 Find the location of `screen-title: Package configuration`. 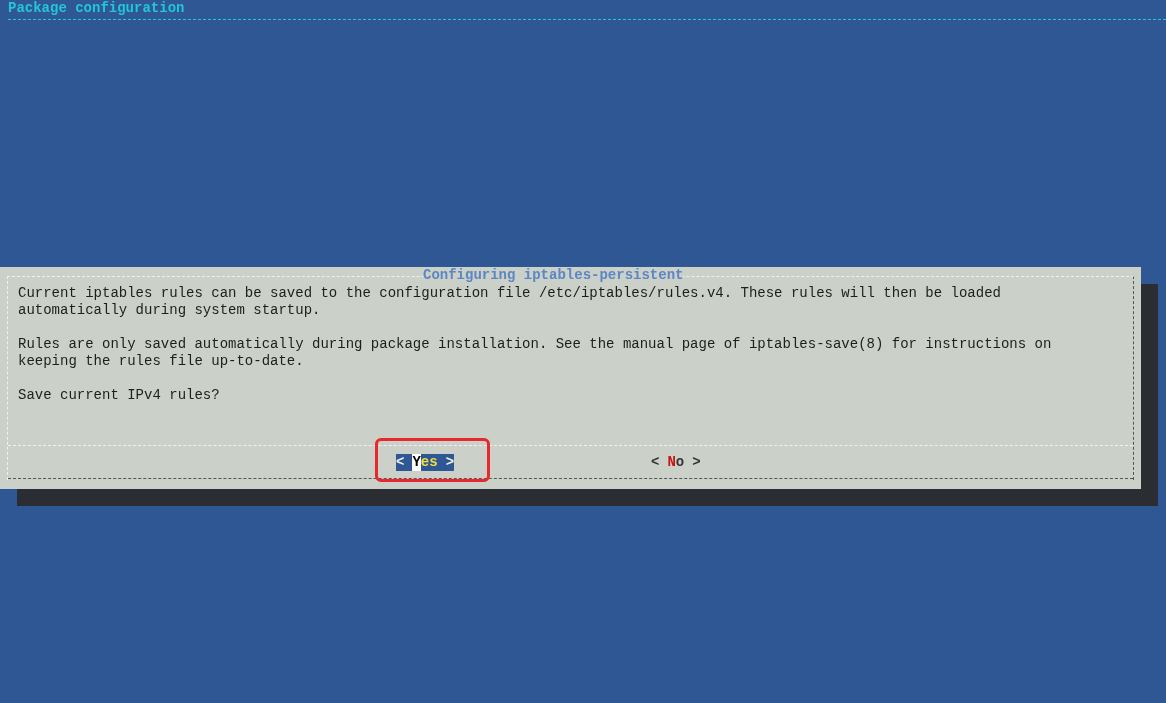

screen-title: Package configuration is located at coordinates (96, 8).